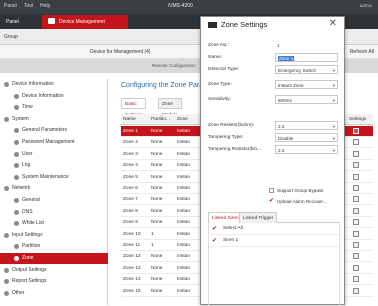 The image size is (378, 306). Describe the element at coordinates (54, 154) in the screenshot. I see `sidebar-item: User` at that location.